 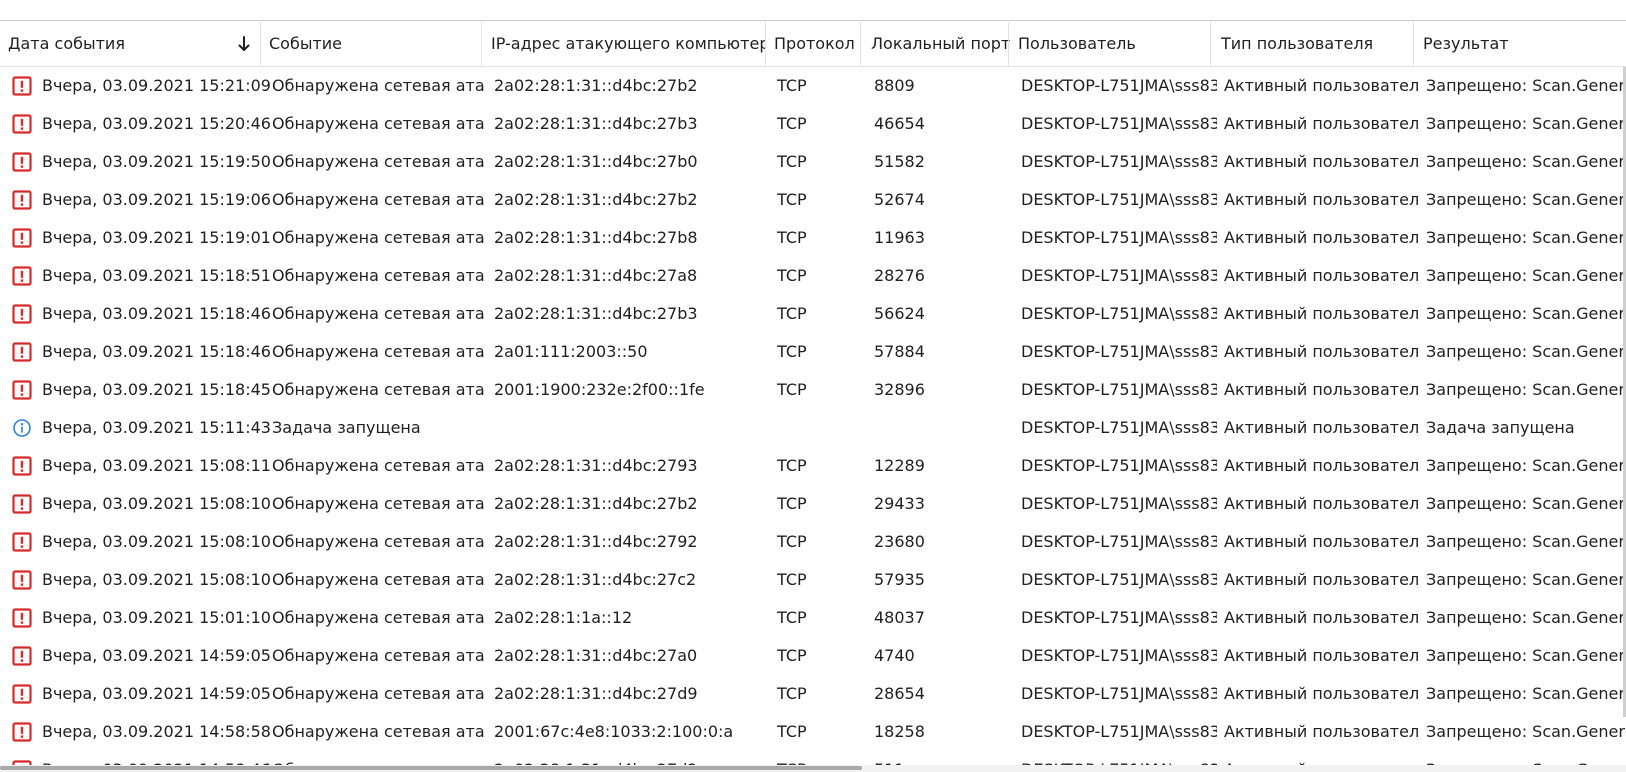 What do you see at coordinates (614, 731) in the screenshot?
I see `cell-ip: 2001:67c:4e8:1033:2:100:0:a` at bounding box center [614, 731].